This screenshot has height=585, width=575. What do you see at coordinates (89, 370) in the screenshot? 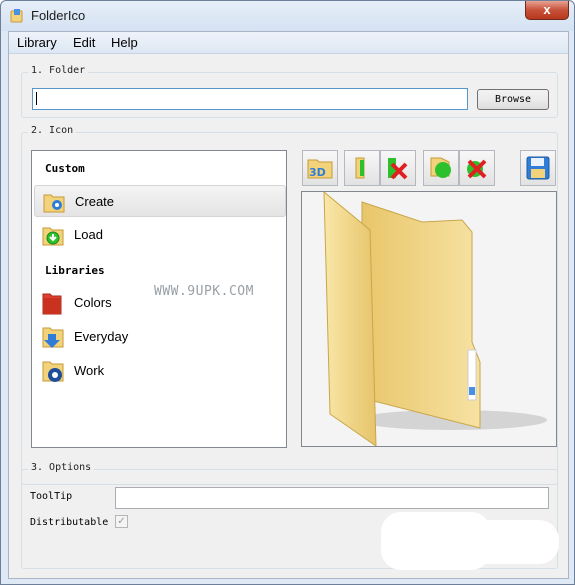
I see `list-item-label: Work` at bounding box center [89, 370].